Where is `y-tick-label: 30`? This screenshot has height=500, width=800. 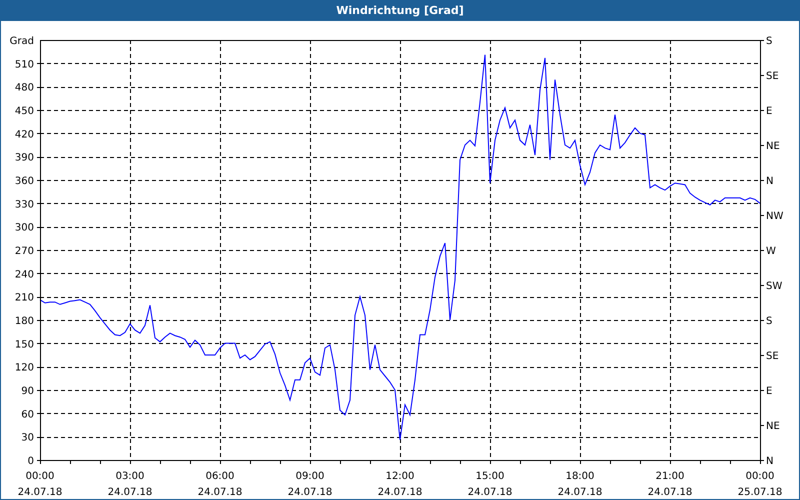
y-tick-label: 30 is located at coordinates (27, 438).